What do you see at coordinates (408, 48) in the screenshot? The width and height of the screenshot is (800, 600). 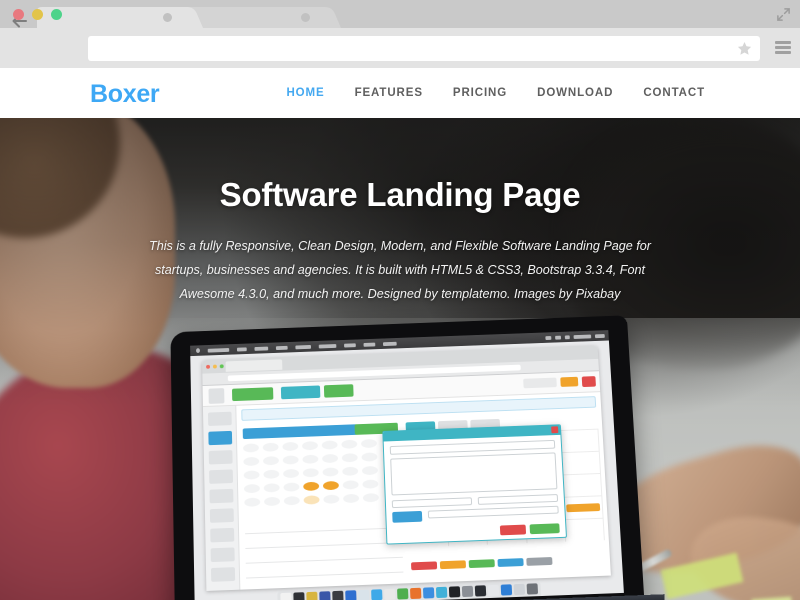 I see `url-input` at bounding box center [408, 48].